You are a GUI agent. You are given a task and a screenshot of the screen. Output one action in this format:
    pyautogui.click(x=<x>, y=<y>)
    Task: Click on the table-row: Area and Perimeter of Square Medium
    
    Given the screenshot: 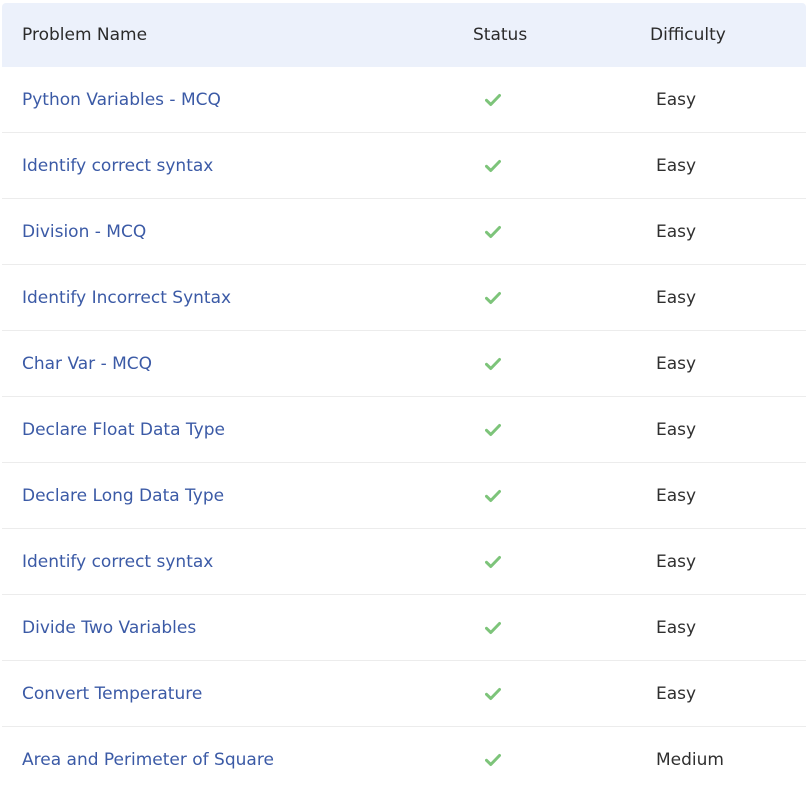 What is the action you would take?
    pyautogui.click(x=404, y=759)
    